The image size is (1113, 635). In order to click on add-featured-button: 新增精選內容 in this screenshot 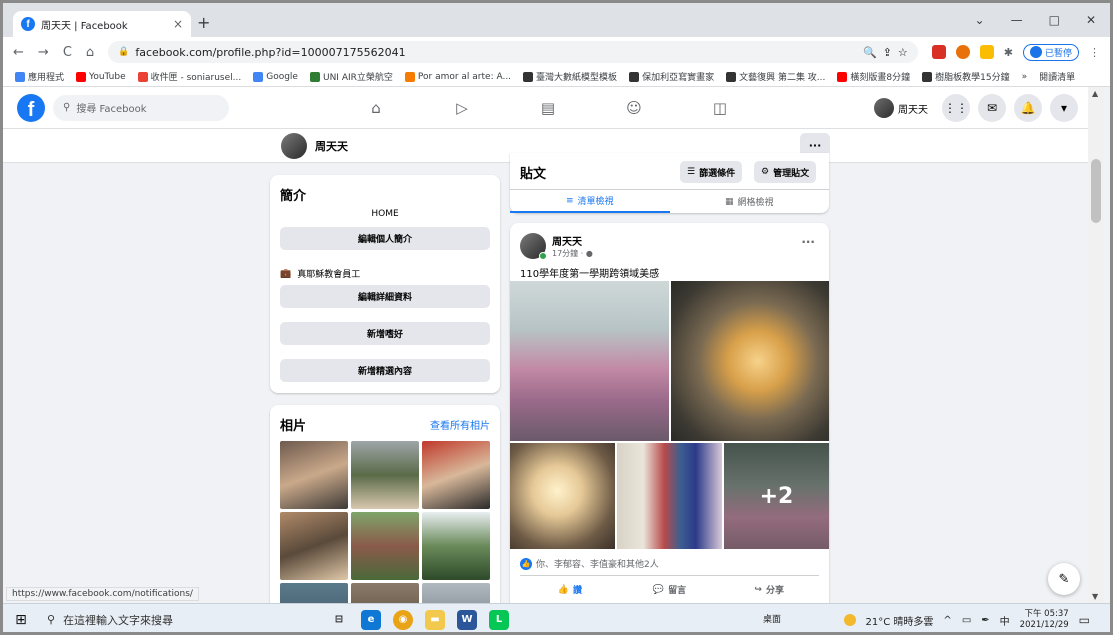, I will do `click(385, 370)`.